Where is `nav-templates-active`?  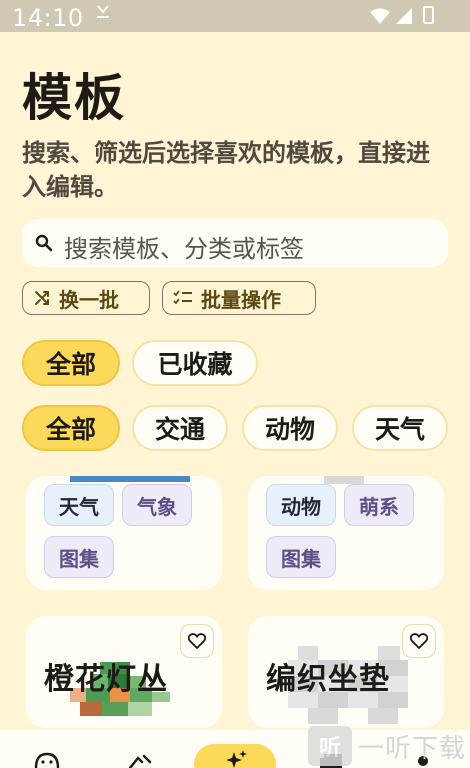
nav-templates-active is located at coordinates (235, 756).